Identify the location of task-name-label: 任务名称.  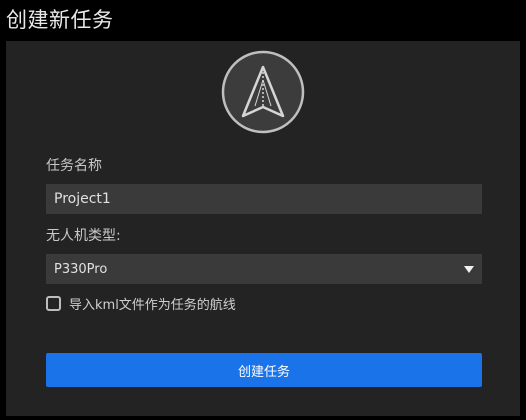
(74, 166).